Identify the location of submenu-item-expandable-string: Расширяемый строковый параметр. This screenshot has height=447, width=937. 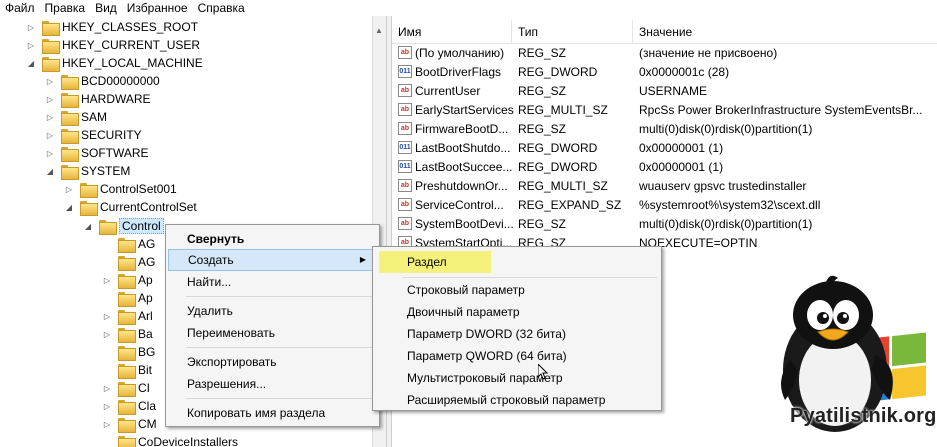
(517, 400).